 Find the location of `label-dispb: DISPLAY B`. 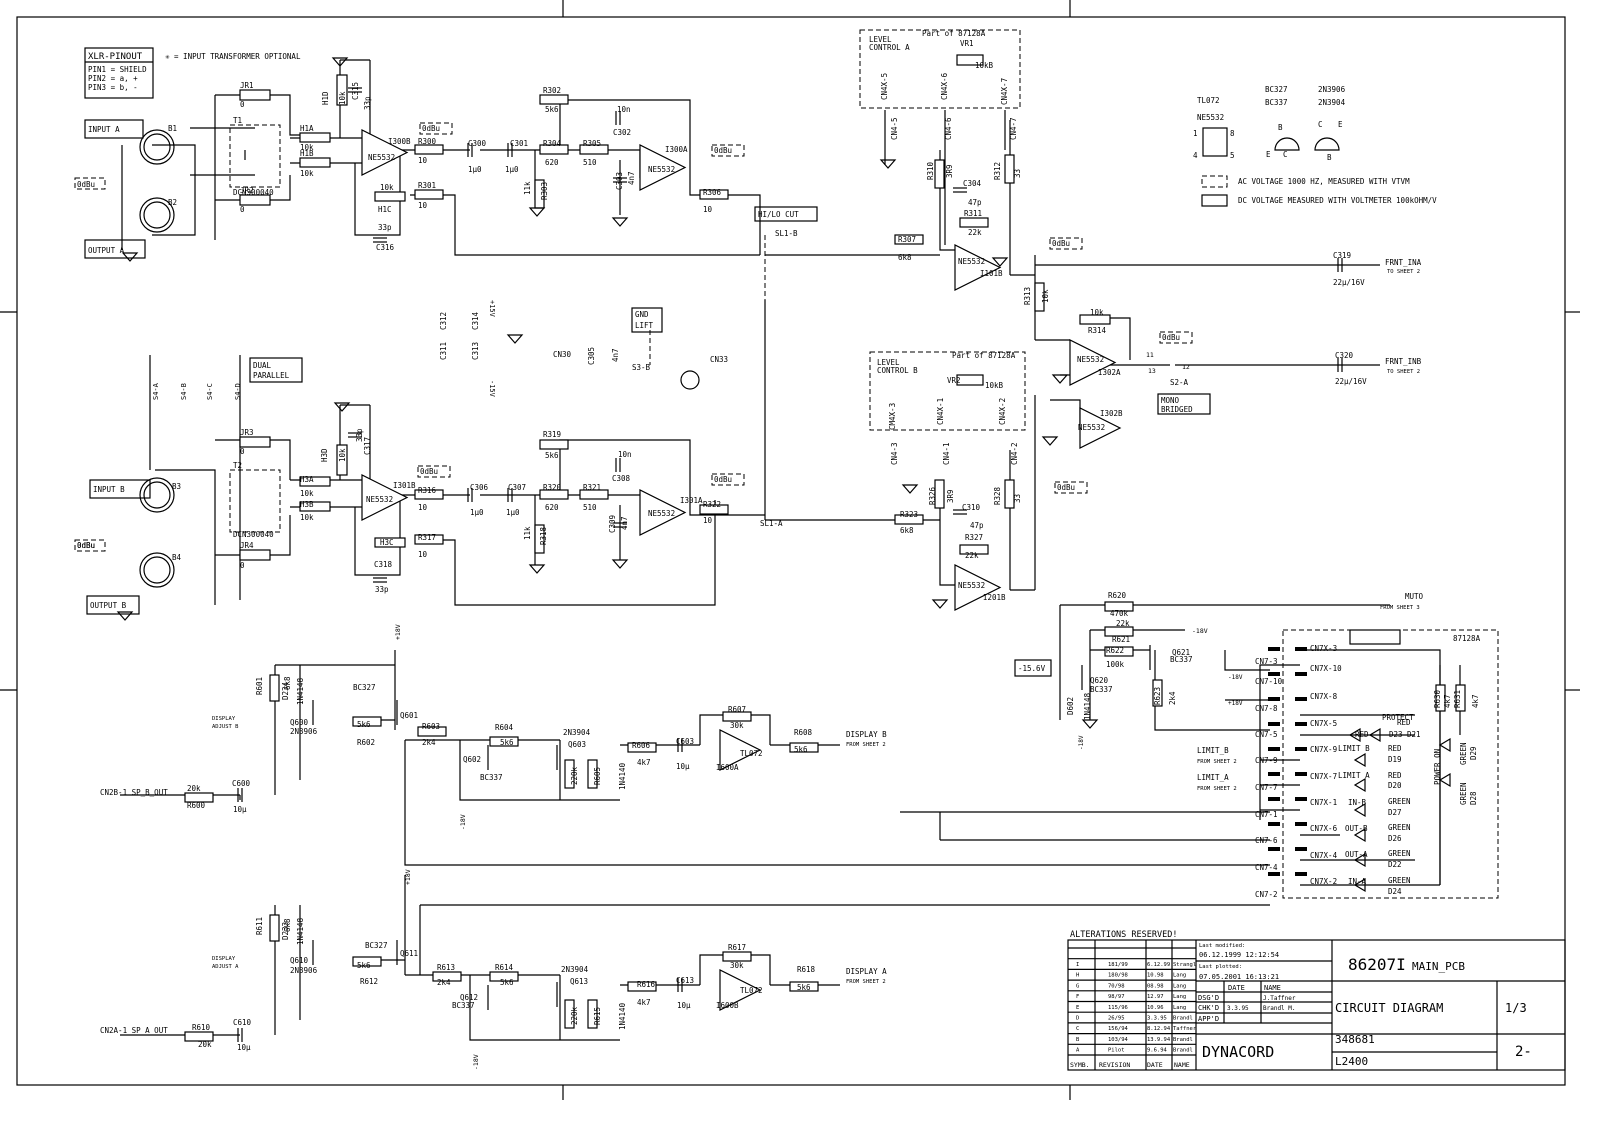

label-dispb: DISPLAY B is located at coordinates (866, 734).